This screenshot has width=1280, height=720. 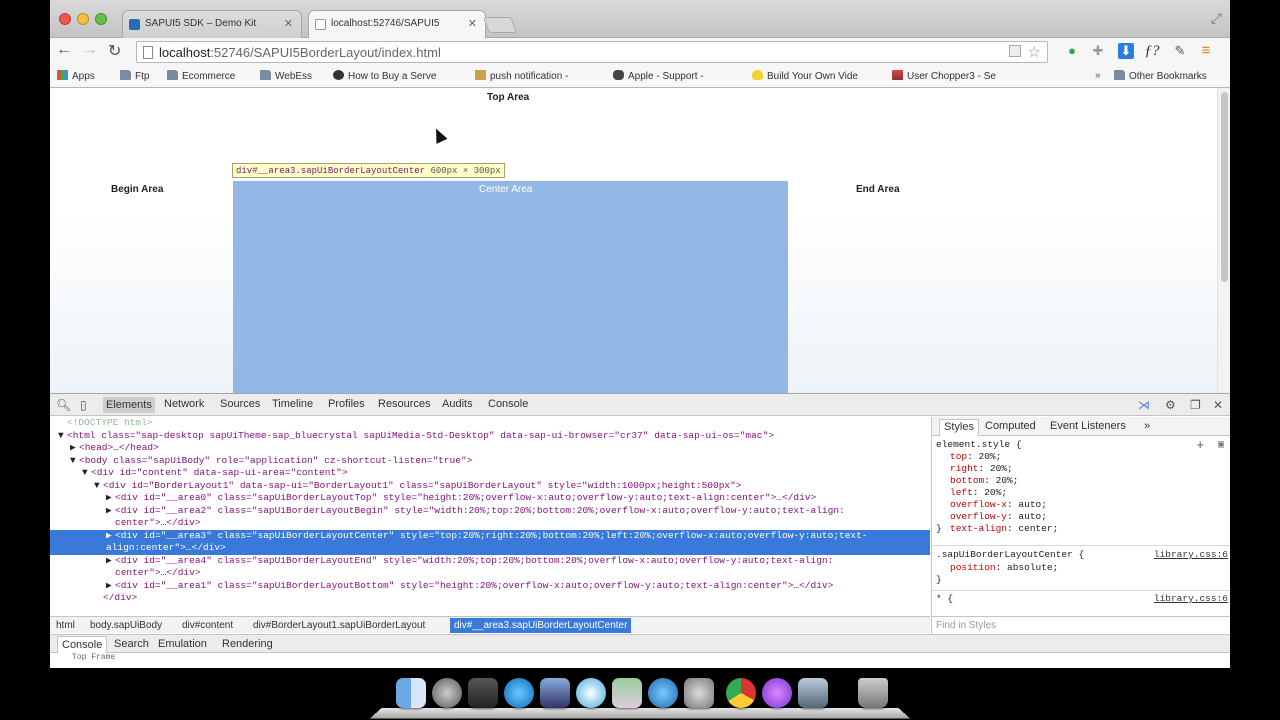 I want to click on tab-audits: Audits, so click(x=457, y=404).